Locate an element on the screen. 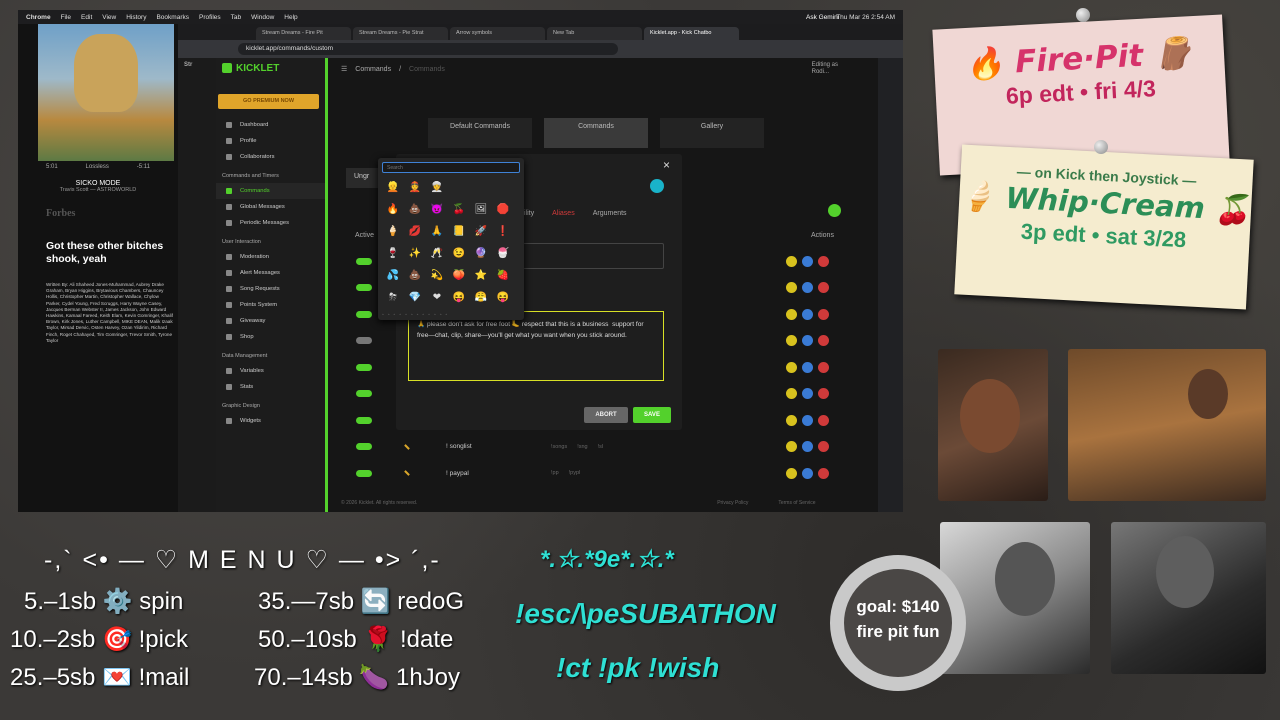  emoji-option: 📒 is located at coordinates (459, 232).